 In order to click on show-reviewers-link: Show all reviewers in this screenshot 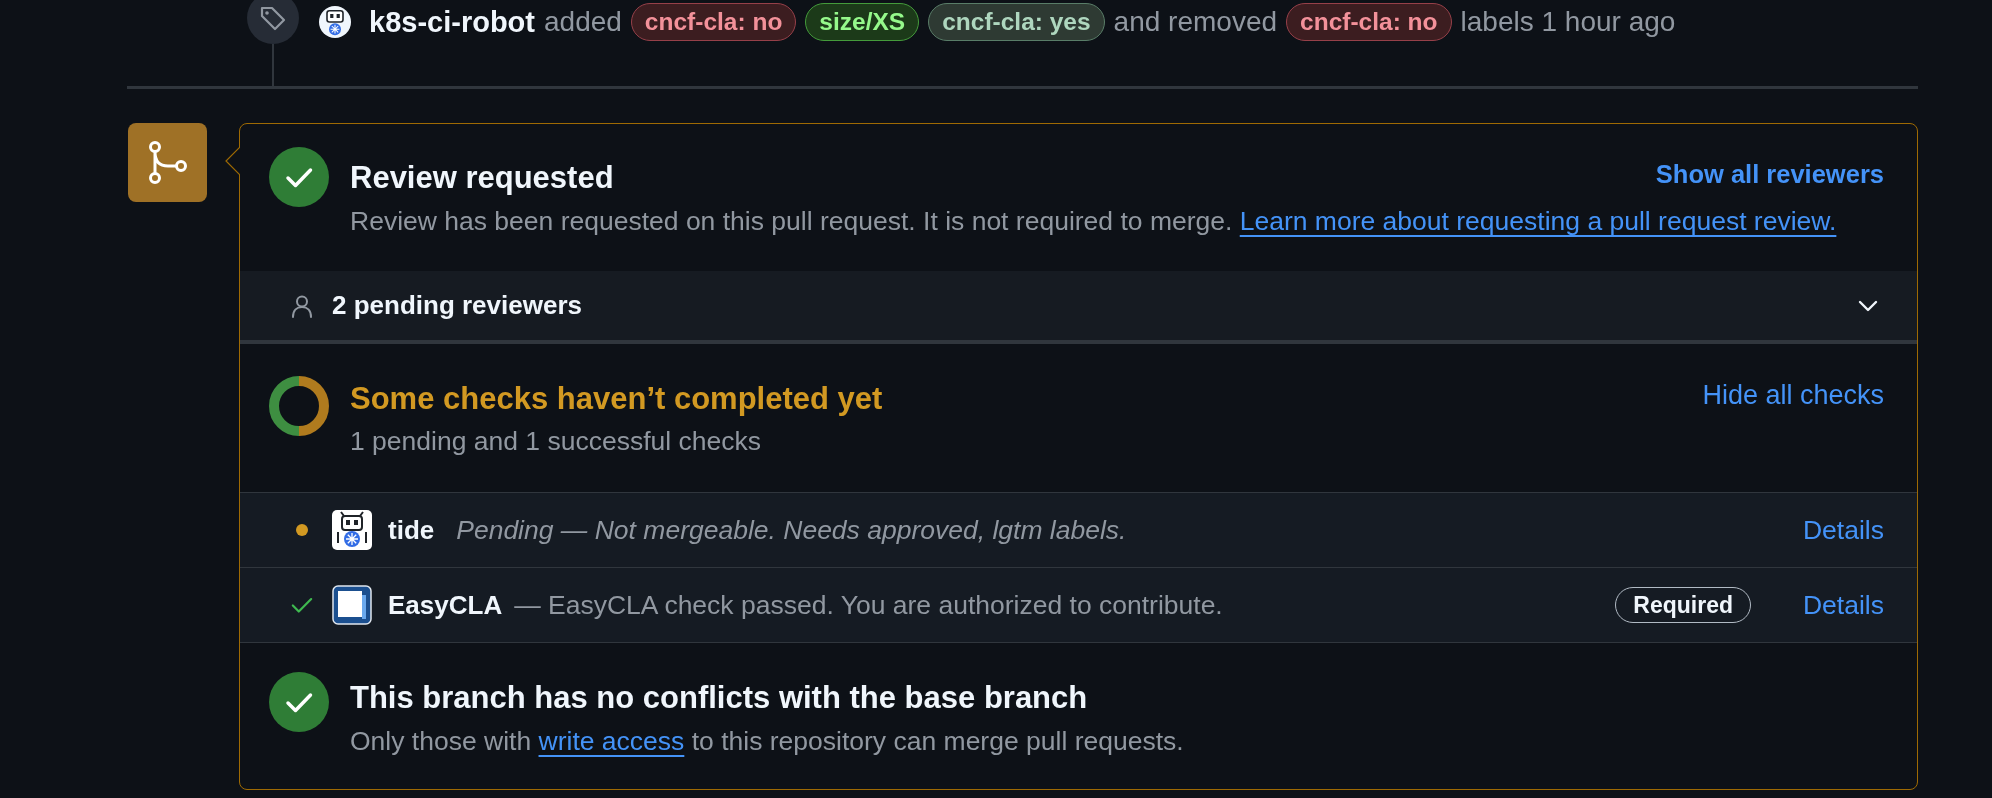, I will do `click(1769, 174)`.